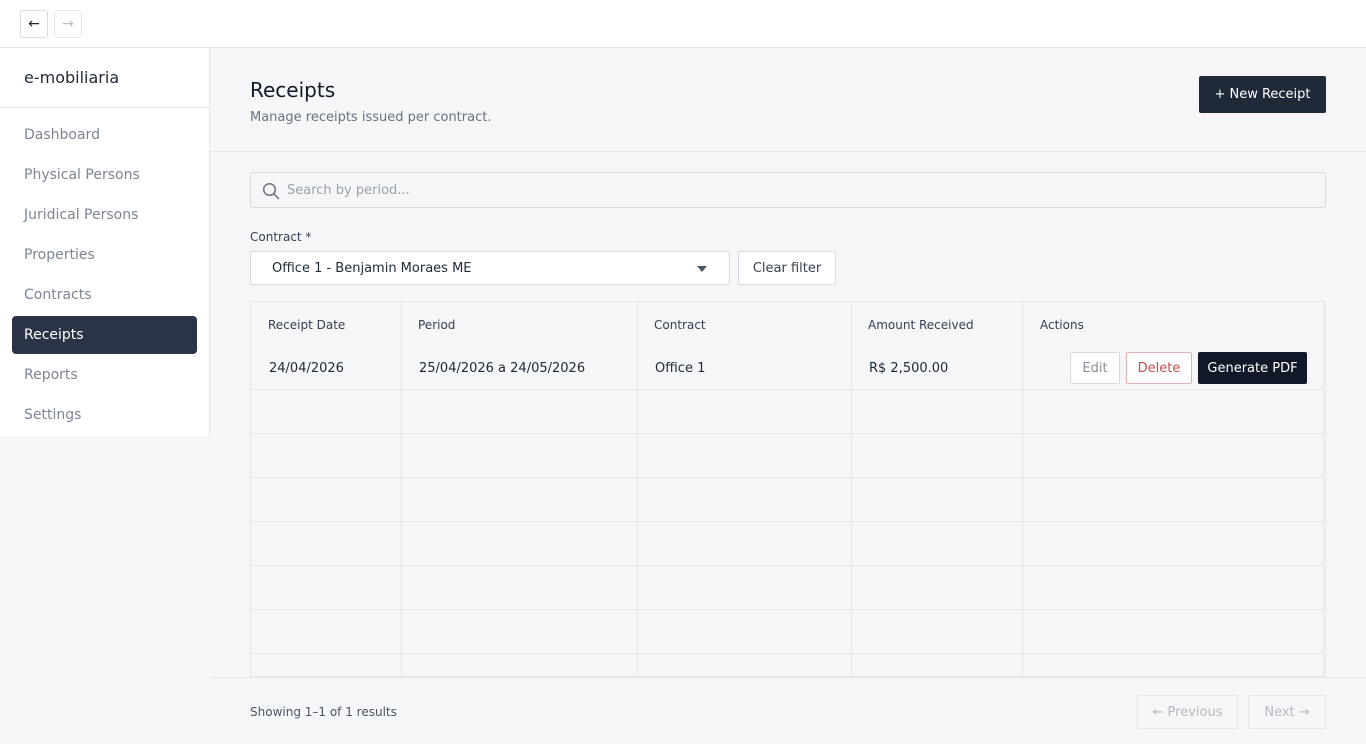 This screenshot has width=1366, height=744. Describe the element at coordinates (323, 712) in the screenshot. I see `results-count: Showing 1–1 of 1 results` at that location.